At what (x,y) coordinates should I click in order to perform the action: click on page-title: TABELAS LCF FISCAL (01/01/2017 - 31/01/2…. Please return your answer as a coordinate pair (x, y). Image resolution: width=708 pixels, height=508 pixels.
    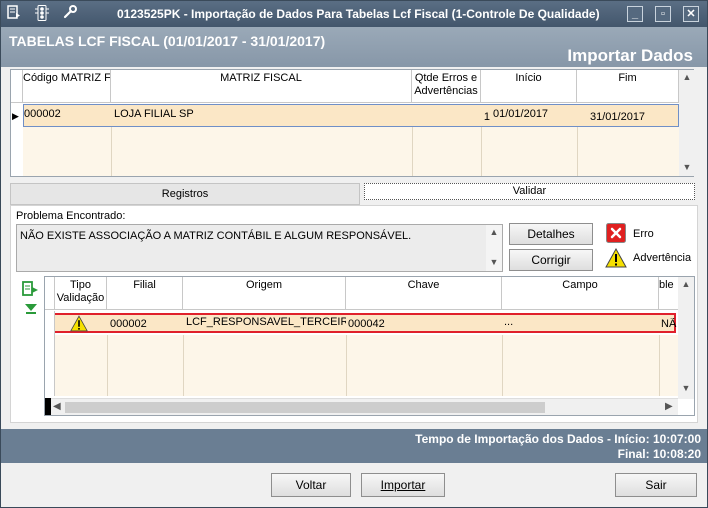
    Looking at the image, I should click on (167, 41).